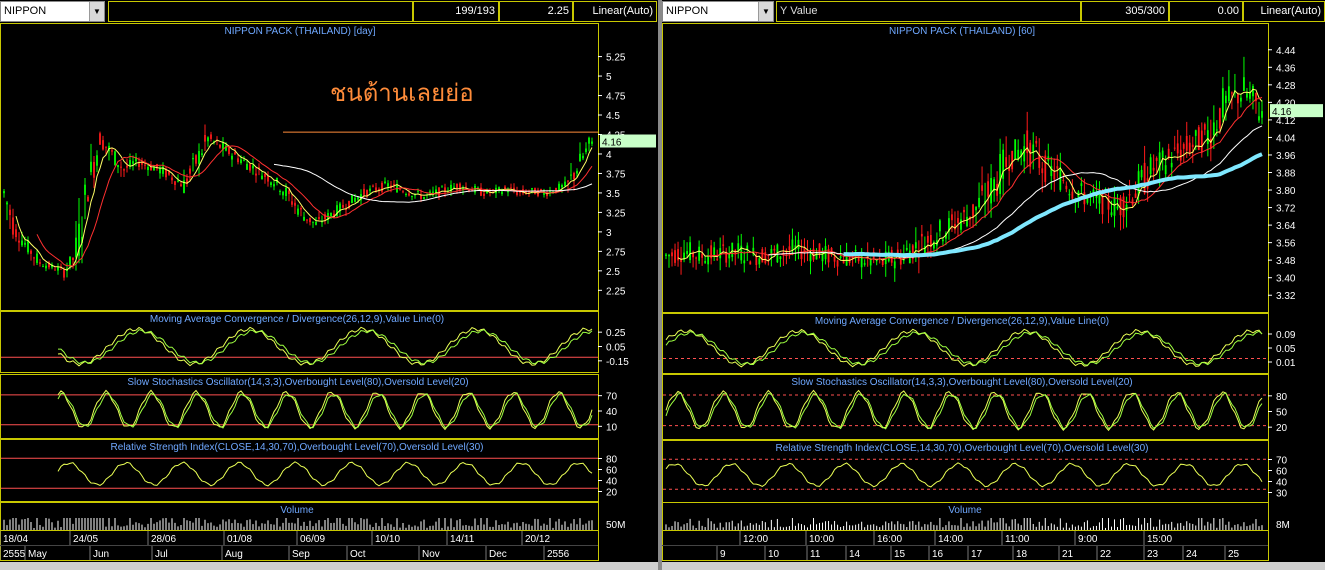  I want to click on indicator-tick-label: 60, so click(612, 471).